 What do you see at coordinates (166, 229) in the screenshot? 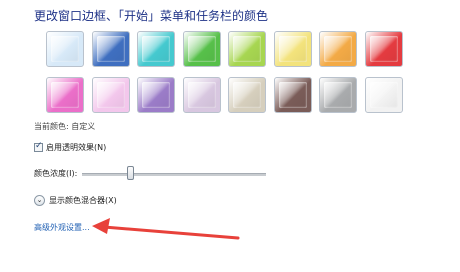
I see `annotation-arrow-icon` at bounding box center [166, 229].